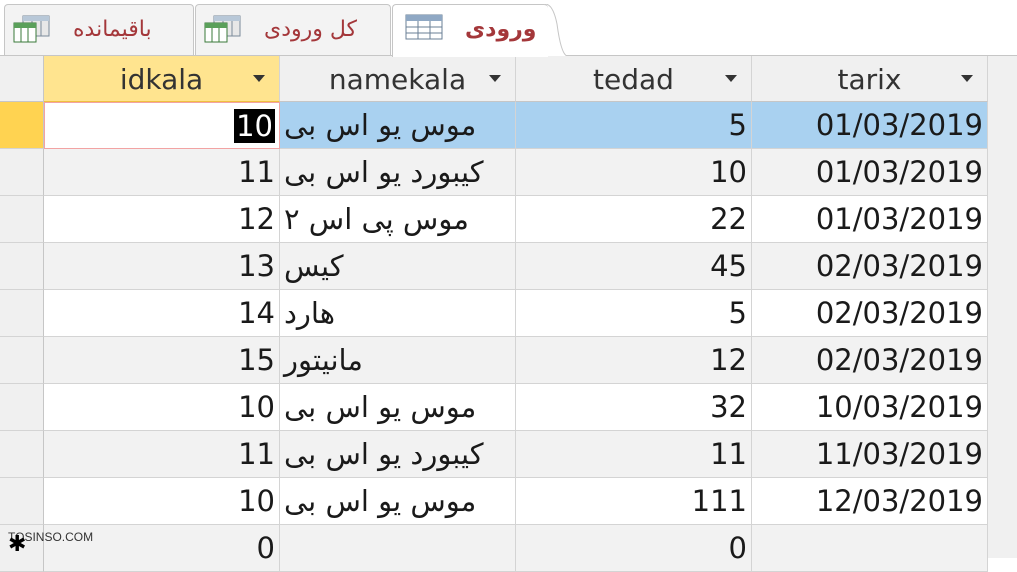 This screenshot has height=572, width=1017. What do you see at coordinates (162, 360) in the screenshot?
I see `cell-idkala: 15` at bounding box center [162, 360].